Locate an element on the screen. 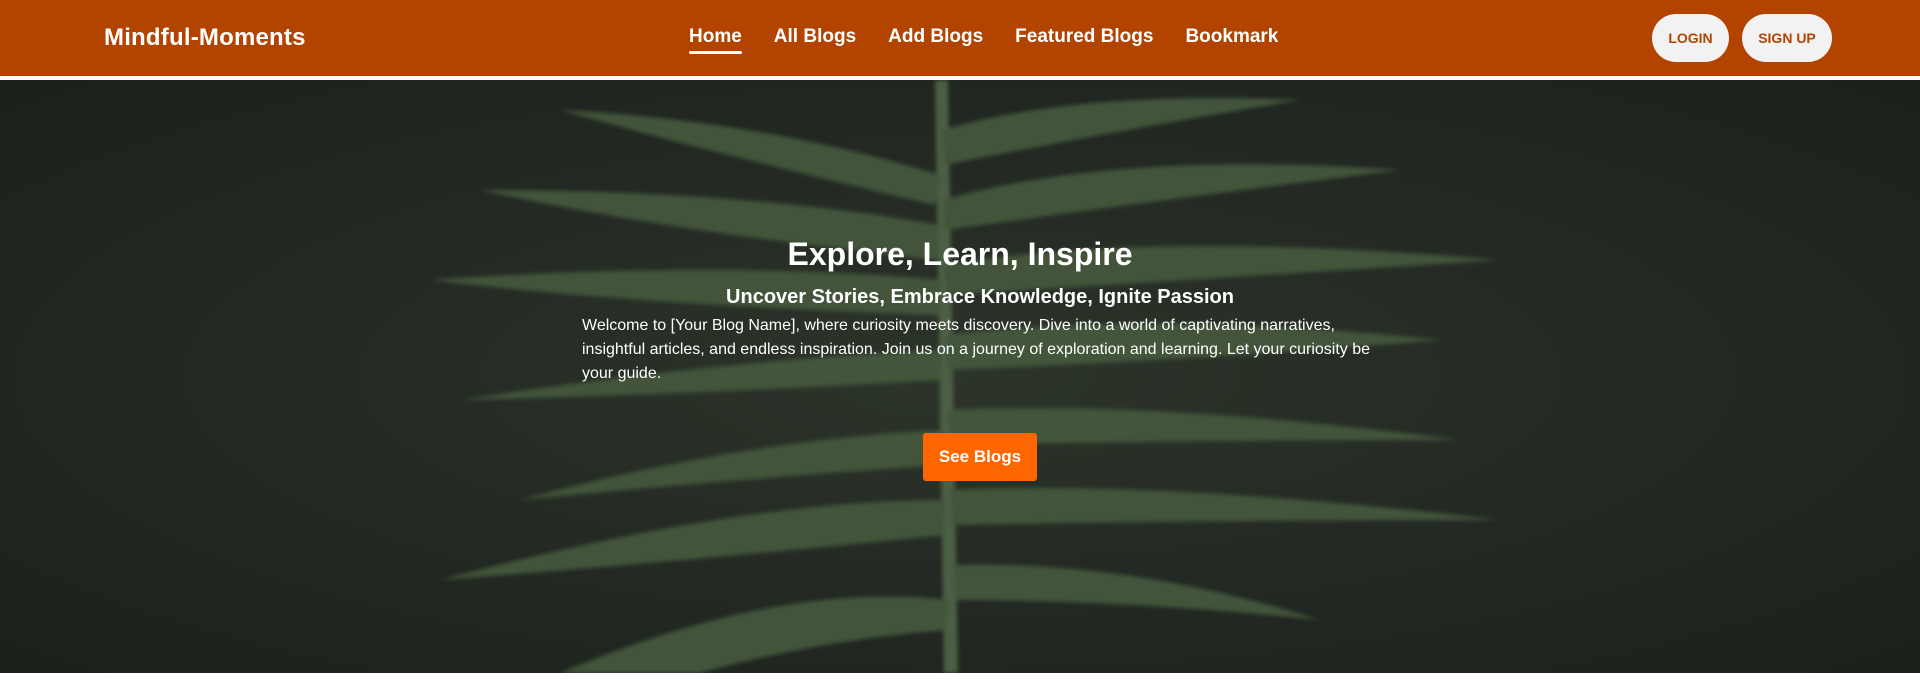 The height and width of the screenshot is (680, 1920). bottom-strip is located at coordinates (960, 676).